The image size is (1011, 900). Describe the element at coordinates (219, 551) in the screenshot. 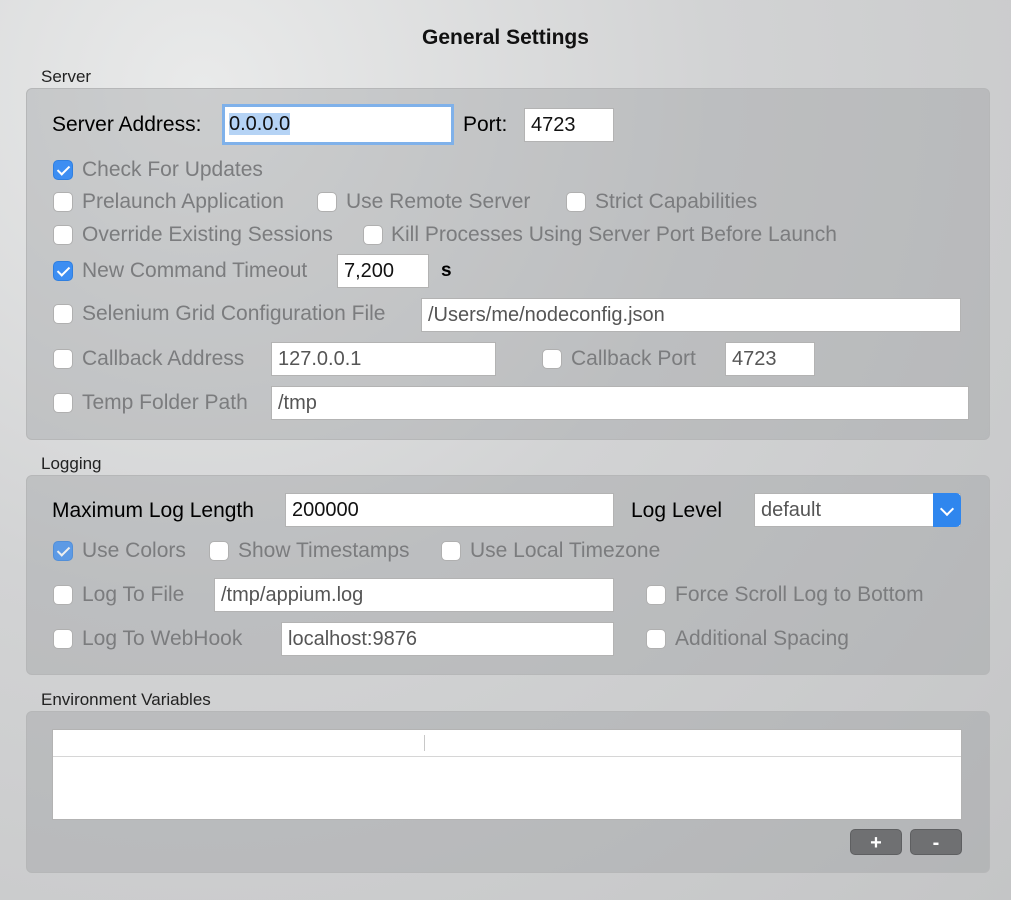

I see `show-timestamps-checkbox` at that location.